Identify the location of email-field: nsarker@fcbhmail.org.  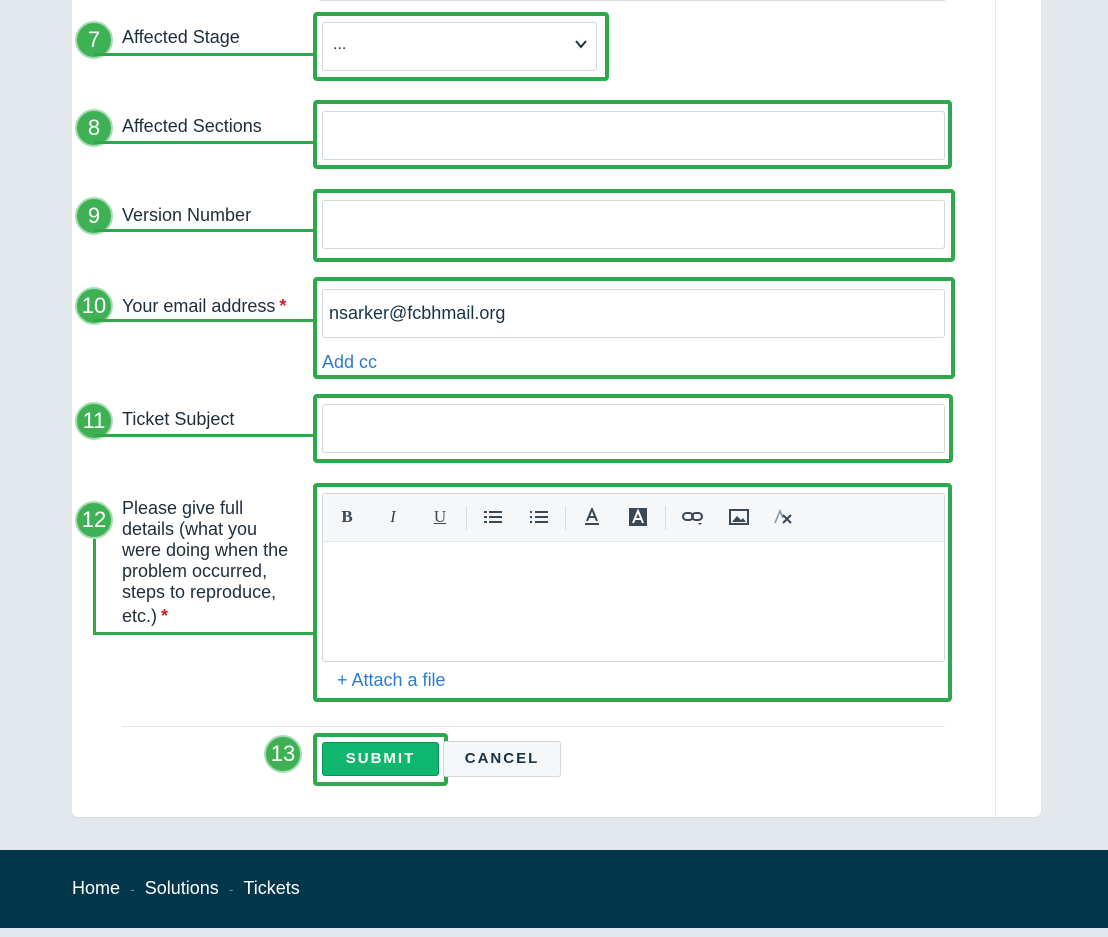
(633, 313).